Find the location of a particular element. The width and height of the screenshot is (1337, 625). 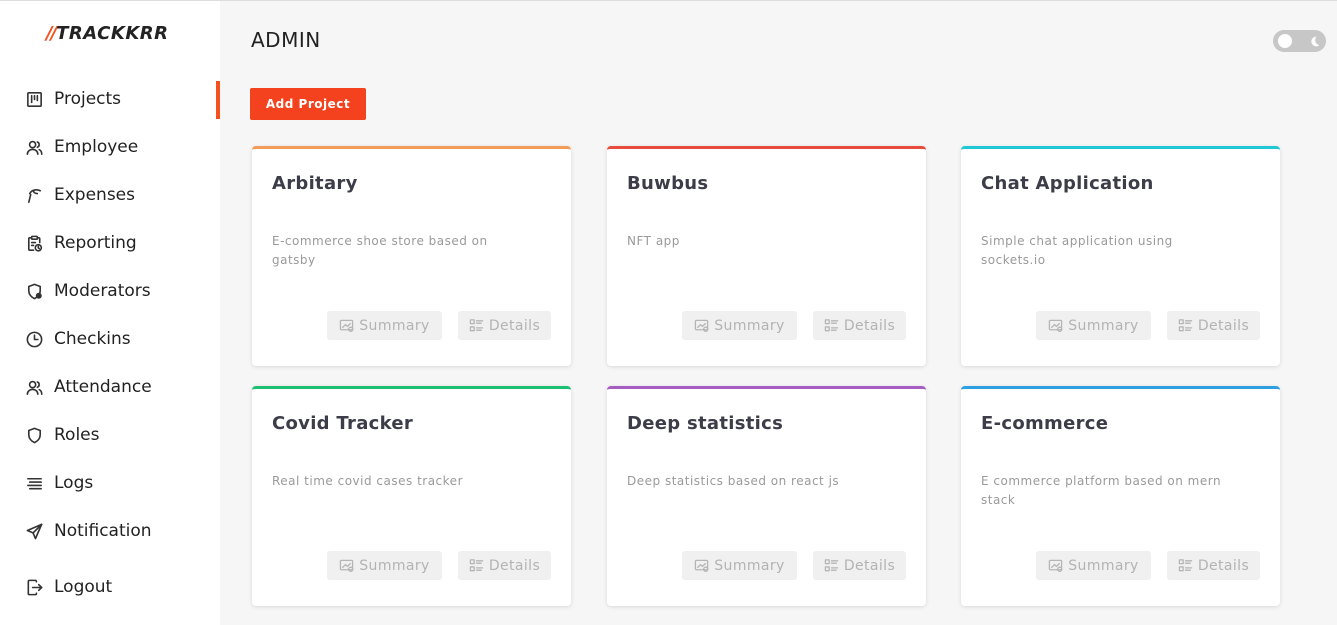

project-title: Chat Application is located at coordinates (1067, 183).